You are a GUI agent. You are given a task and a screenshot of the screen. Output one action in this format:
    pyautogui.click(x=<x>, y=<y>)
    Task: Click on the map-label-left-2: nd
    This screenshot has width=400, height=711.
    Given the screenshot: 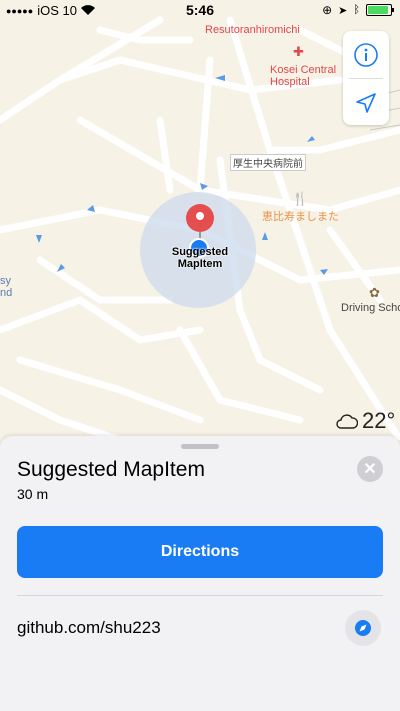 What is the action you would take?
    pyautogui.click(x=6, y=293)
    